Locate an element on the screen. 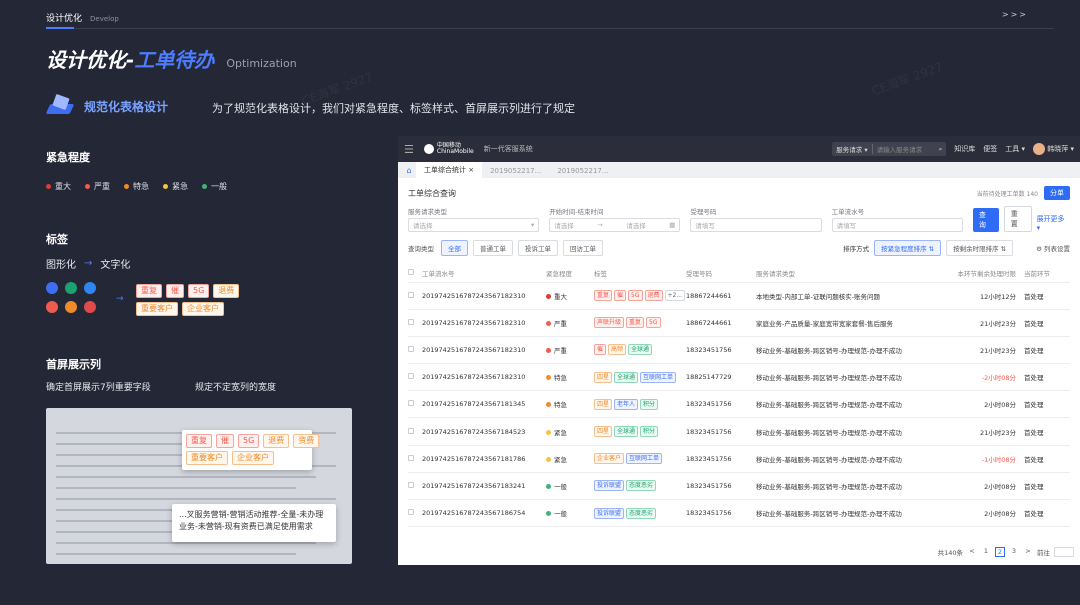  column-header: 受理号码 is located at coordinates (721, 273).